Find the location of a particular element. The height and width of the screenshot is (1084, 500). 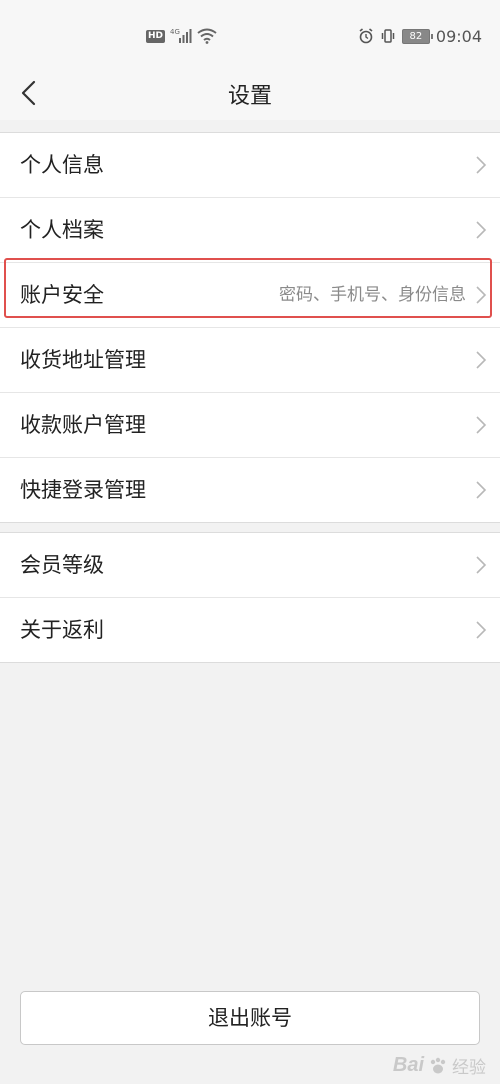

settings-item-about-rebate: 关于返利 is located at coordinates (250, 630).